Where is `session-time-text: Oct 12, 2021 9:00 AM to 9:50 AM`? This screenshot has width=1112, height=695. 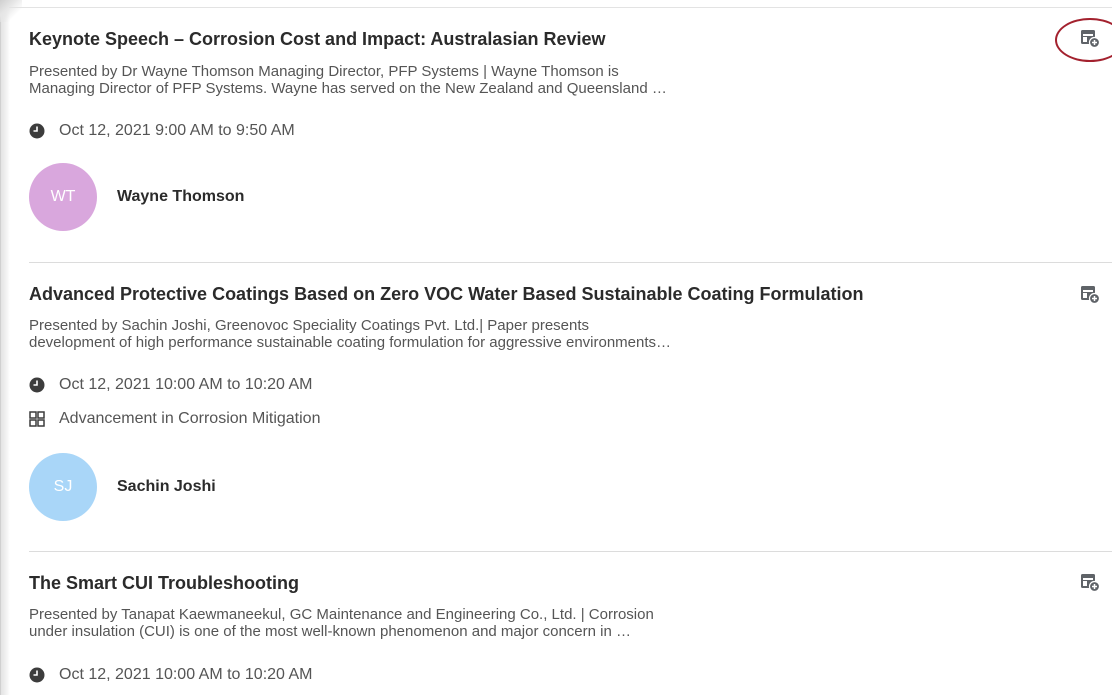
session-time-text: Oct 12, 2021 9:00 AM to 9:50 AM is located at coordinates (177, 130).